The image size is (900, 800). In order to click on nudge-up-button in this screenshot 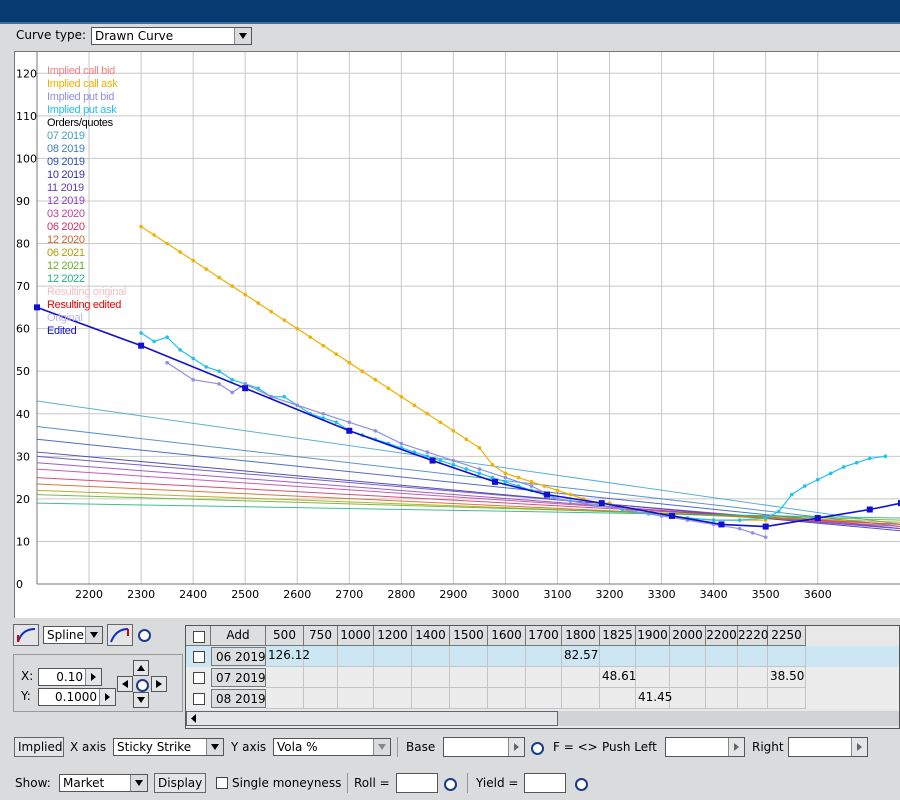, I will do `click(141, 668)`.